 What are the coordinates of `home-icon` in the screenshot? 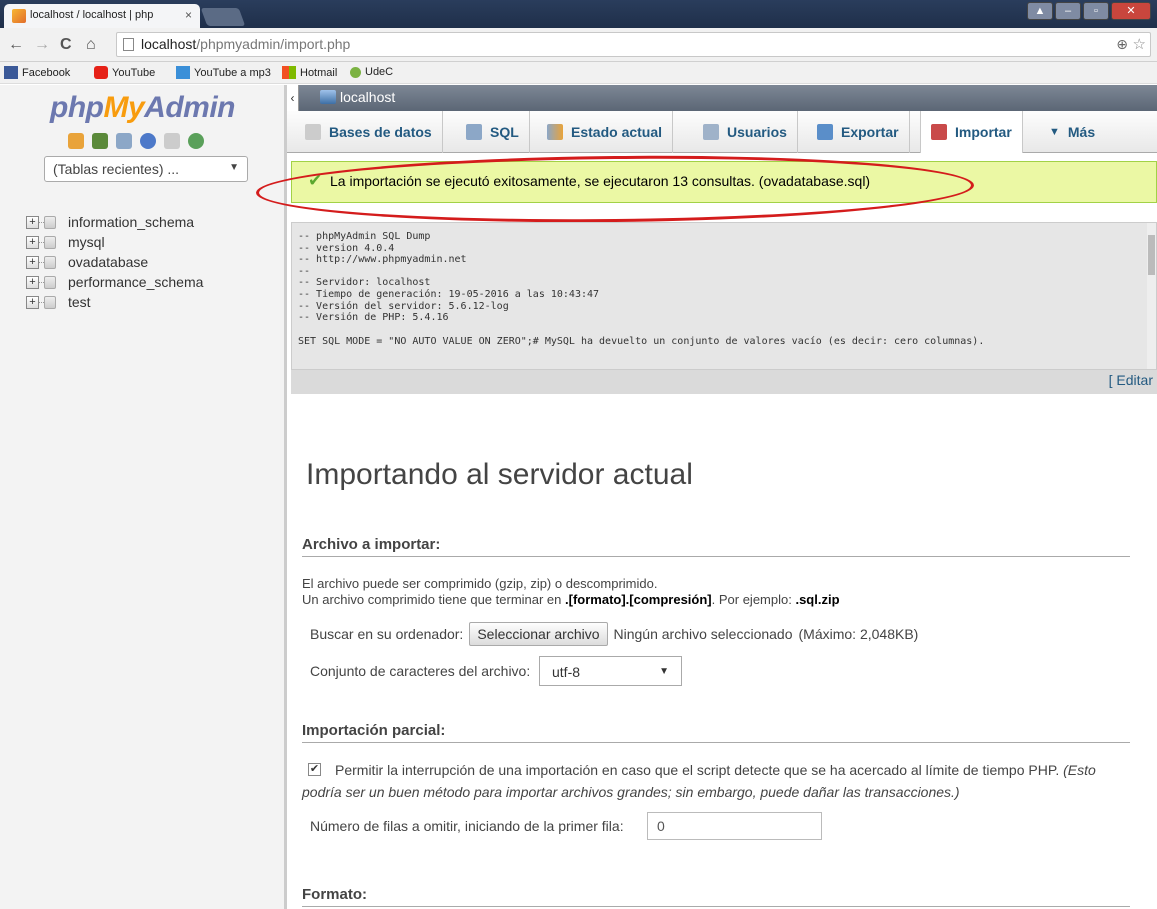 It's located at (76, 141).